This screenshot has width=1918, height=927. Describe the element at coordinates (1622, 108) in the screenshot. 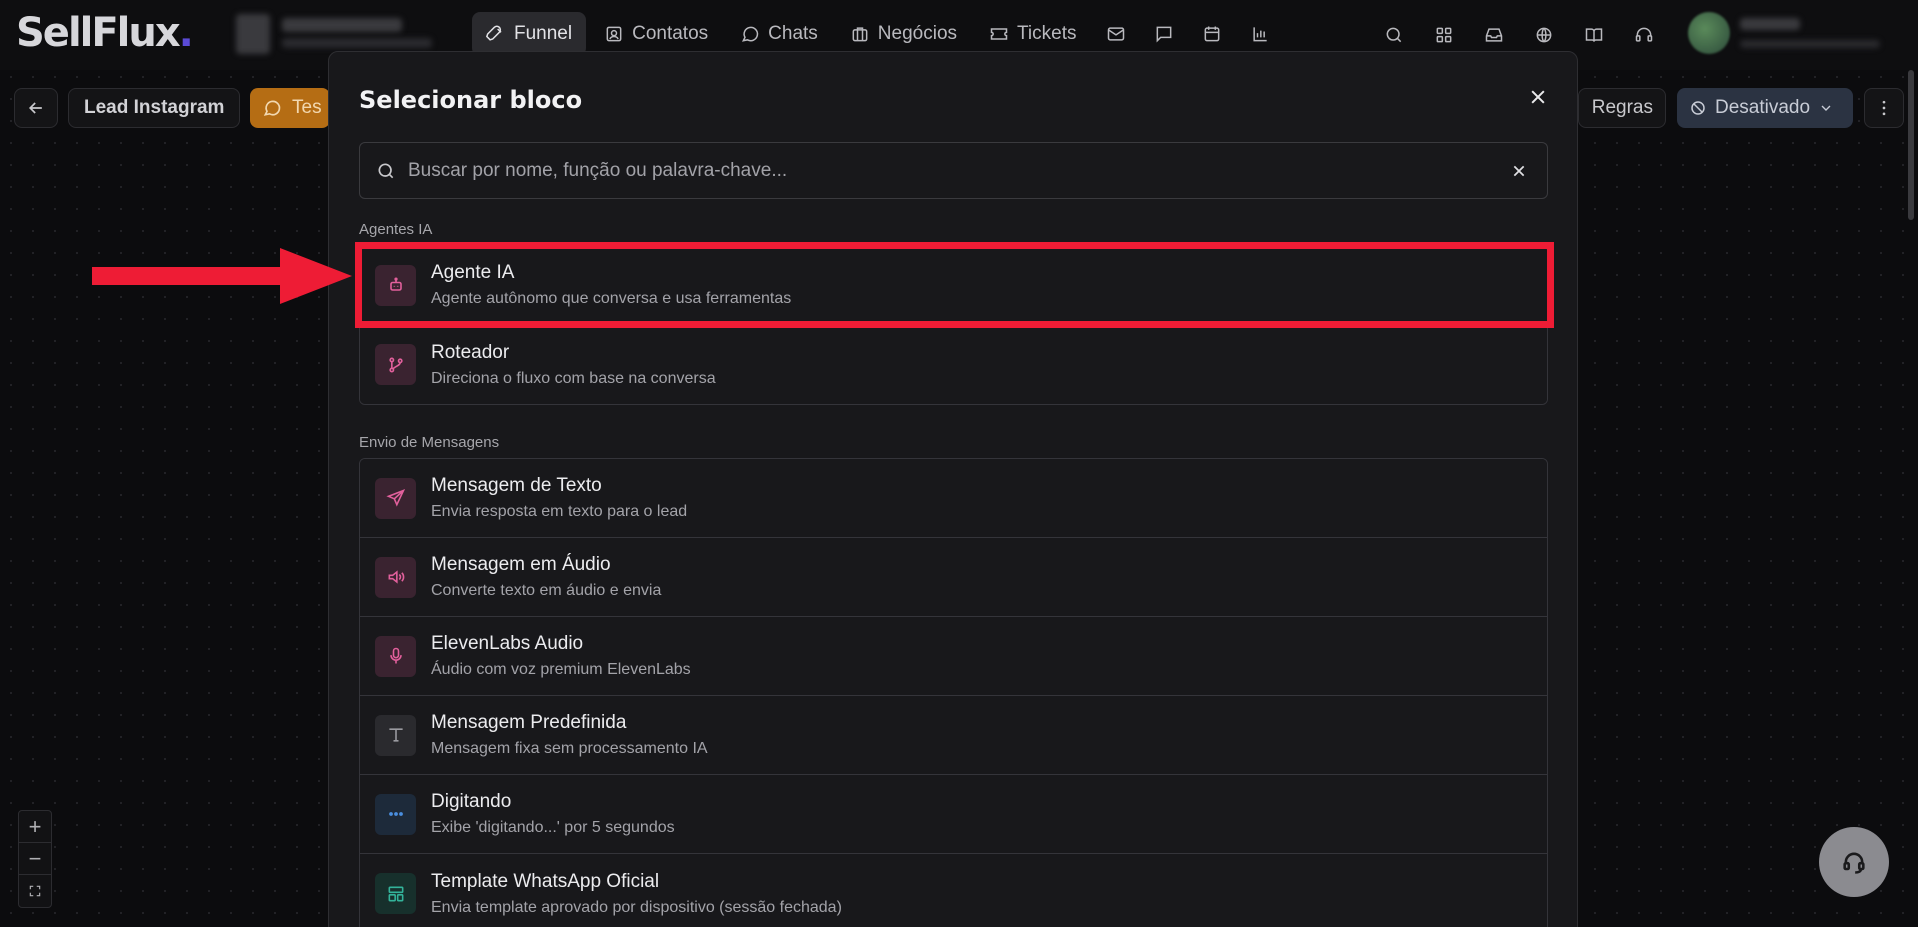

I see `rules-button: Regras` at that location.